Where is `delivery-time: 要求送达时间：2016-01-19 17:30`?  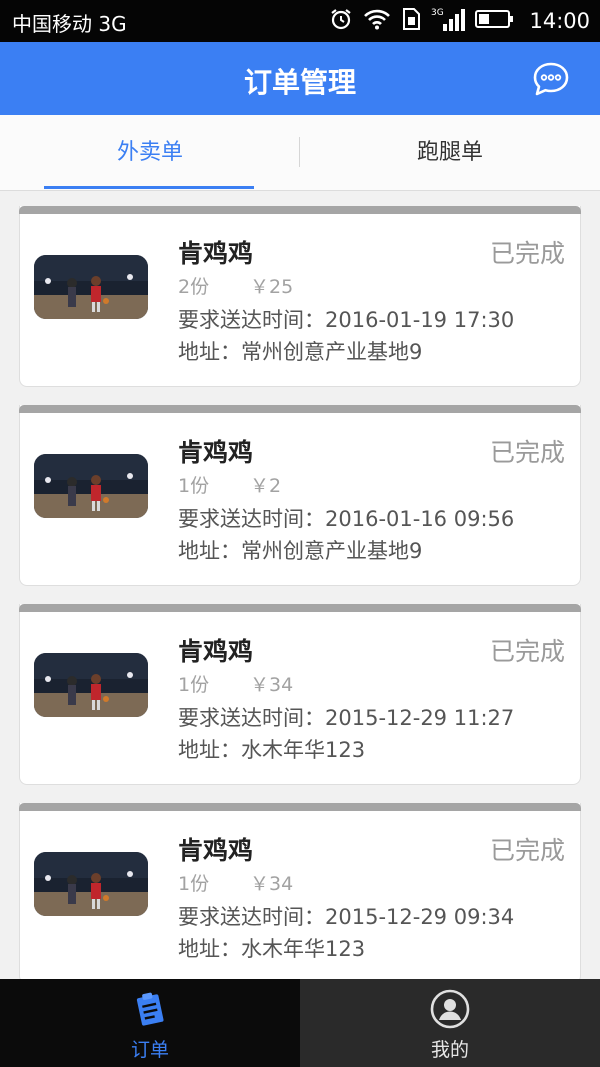
delivery-time: 要求送达时间：2016-01-19 17:30 is located at coordinates (346, 320).